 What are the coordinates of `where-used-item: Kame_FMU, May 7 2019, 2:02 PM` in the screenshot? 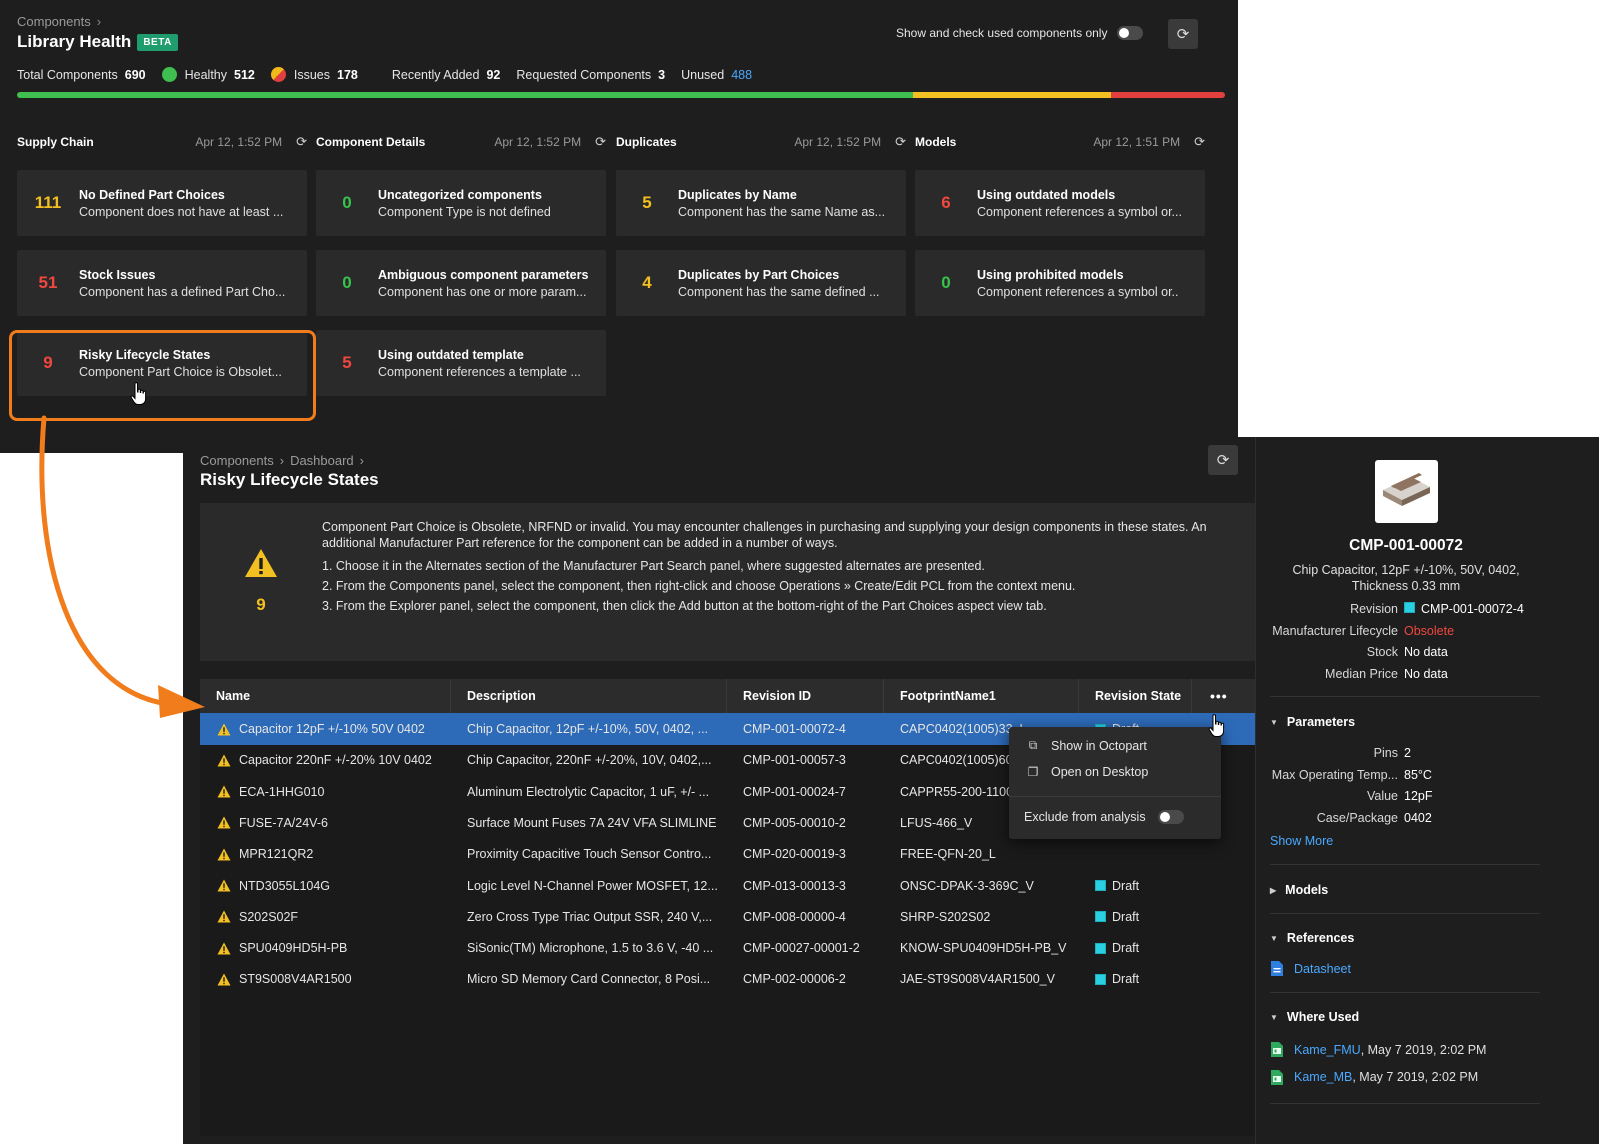 It's located at (1378, 1049).